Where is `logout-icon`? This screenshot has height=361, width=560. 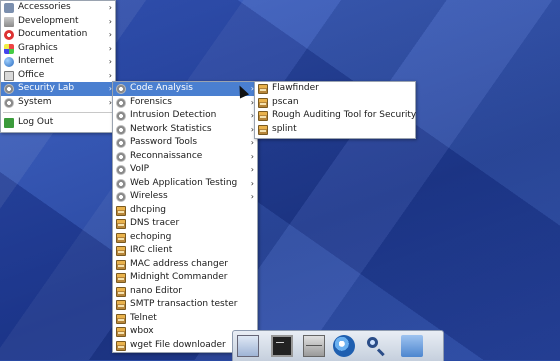 logout-icon is located at coordinates (9, 123).